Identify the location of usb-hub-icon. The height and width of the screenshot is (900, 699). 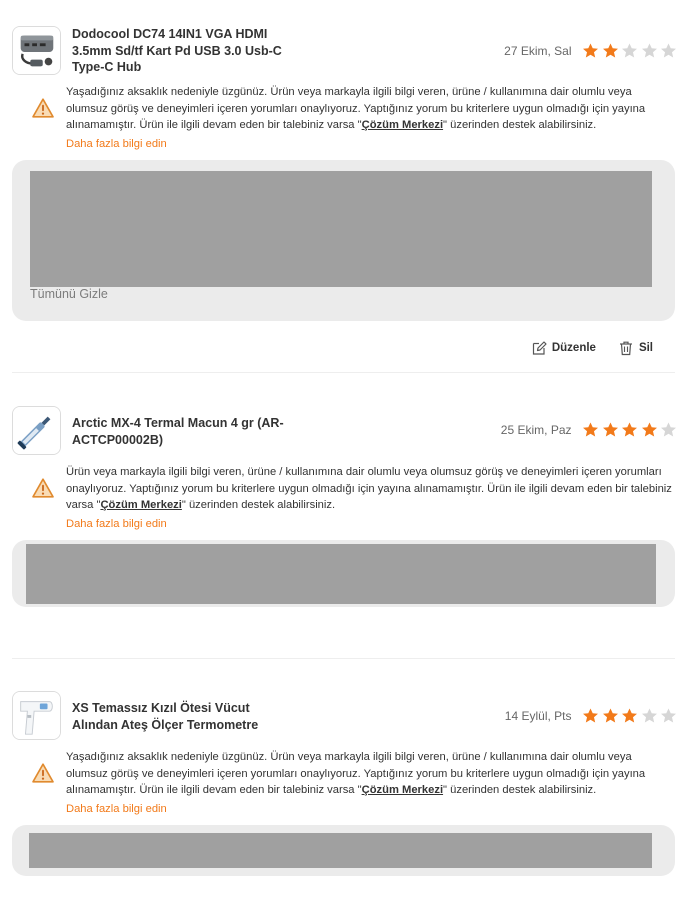
(36, 50).